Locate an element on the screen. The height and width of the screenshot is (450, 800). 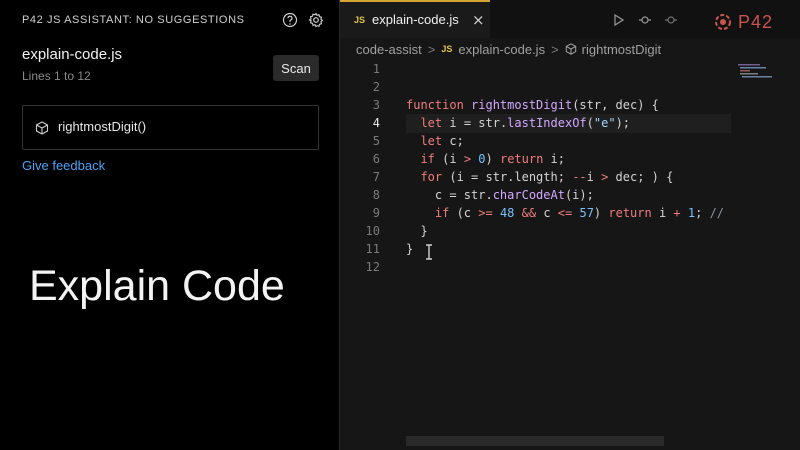
line-number: 4 is located at coordinates (376, 123).